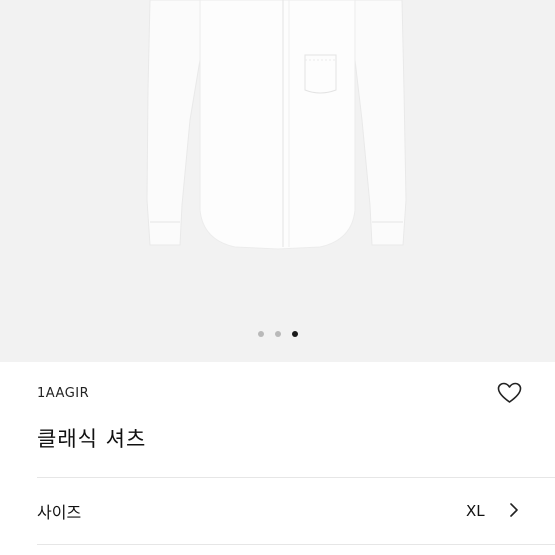 This screenshot has width=555, height=555. I want to click on chevron-right-icon, so click(514, 510).